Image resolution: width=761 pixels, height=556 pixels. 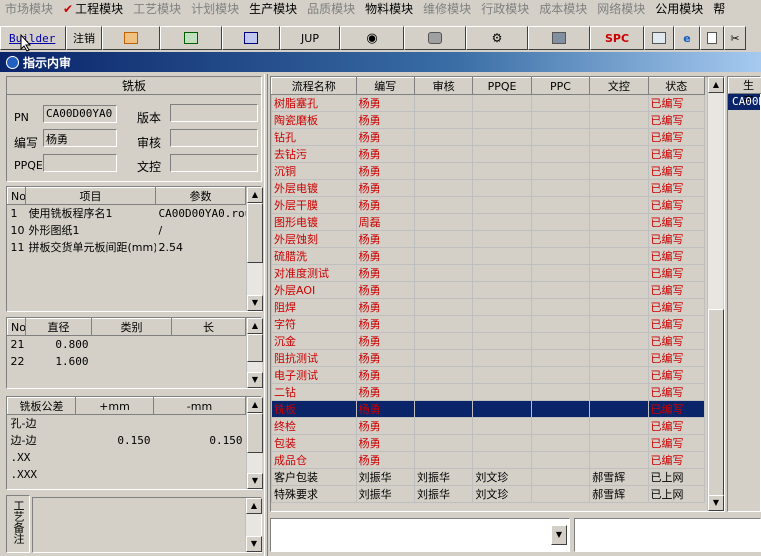 What do you see at coordinates (488, 171) in the screenshot?
I see `table-row: 沉铜 杨勇 已编写` at bounding box center [488, 171].